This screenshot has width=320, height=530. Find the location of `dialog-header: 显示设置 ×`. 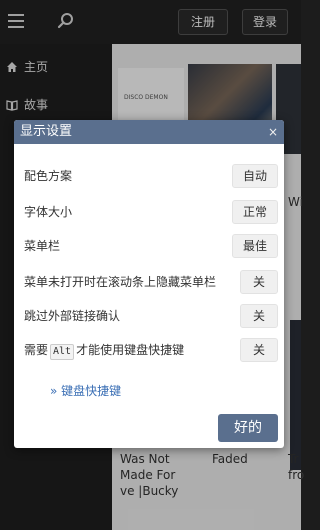

dialog-header: 显示设置 × is located at coordinates (149, 132).